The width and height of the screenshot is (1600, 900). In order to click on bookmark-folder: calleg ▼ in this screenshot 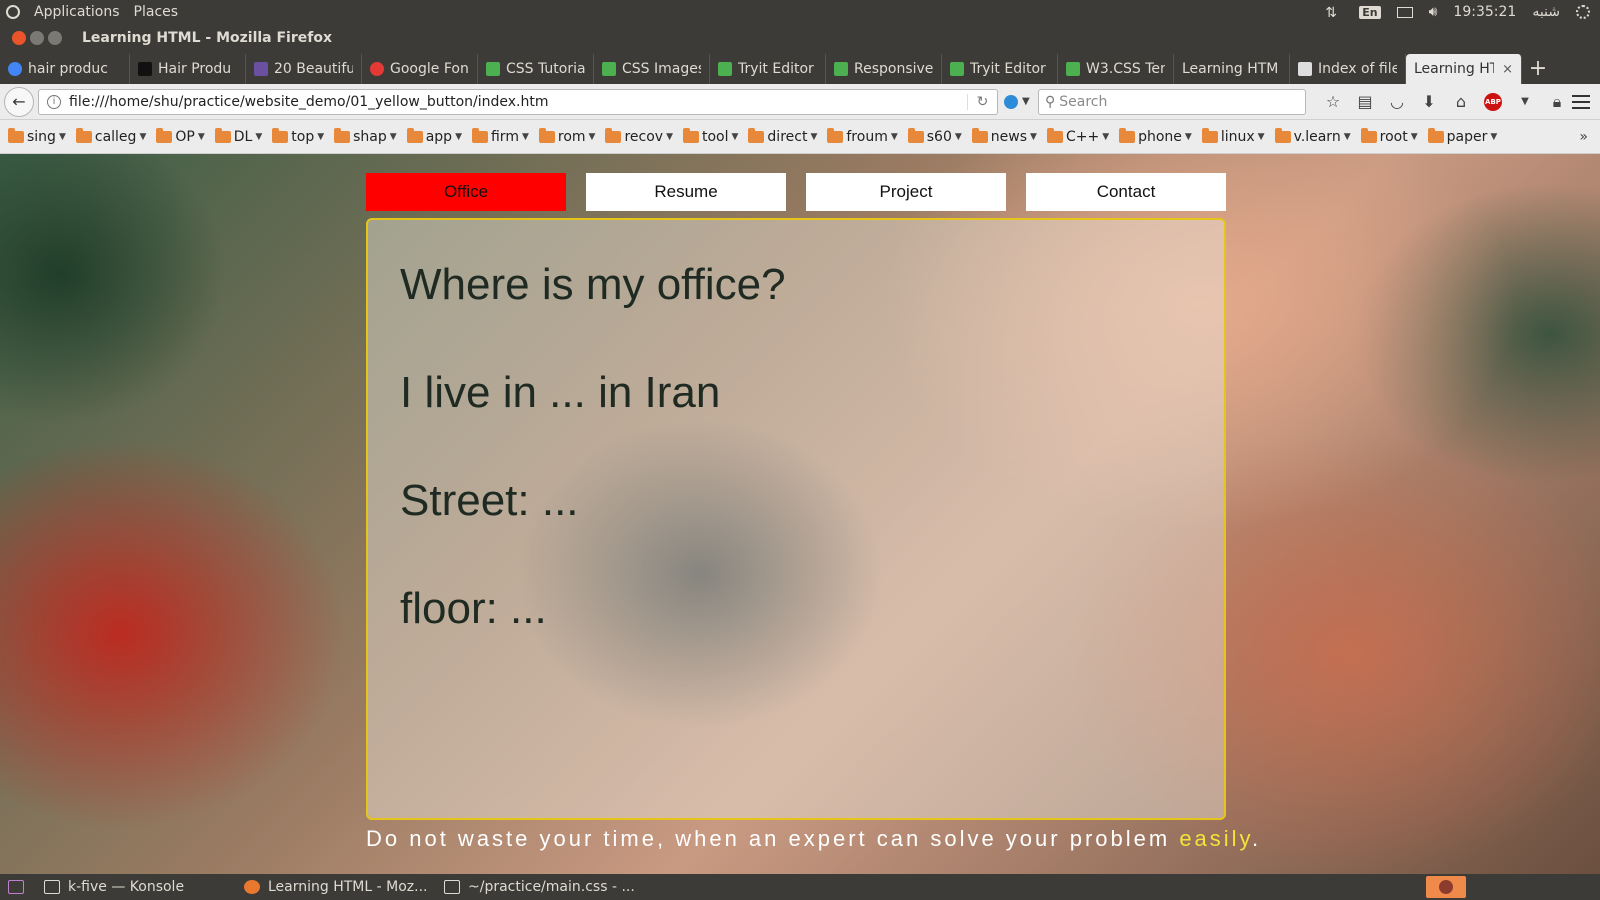, I will do `click(110, 136)`.